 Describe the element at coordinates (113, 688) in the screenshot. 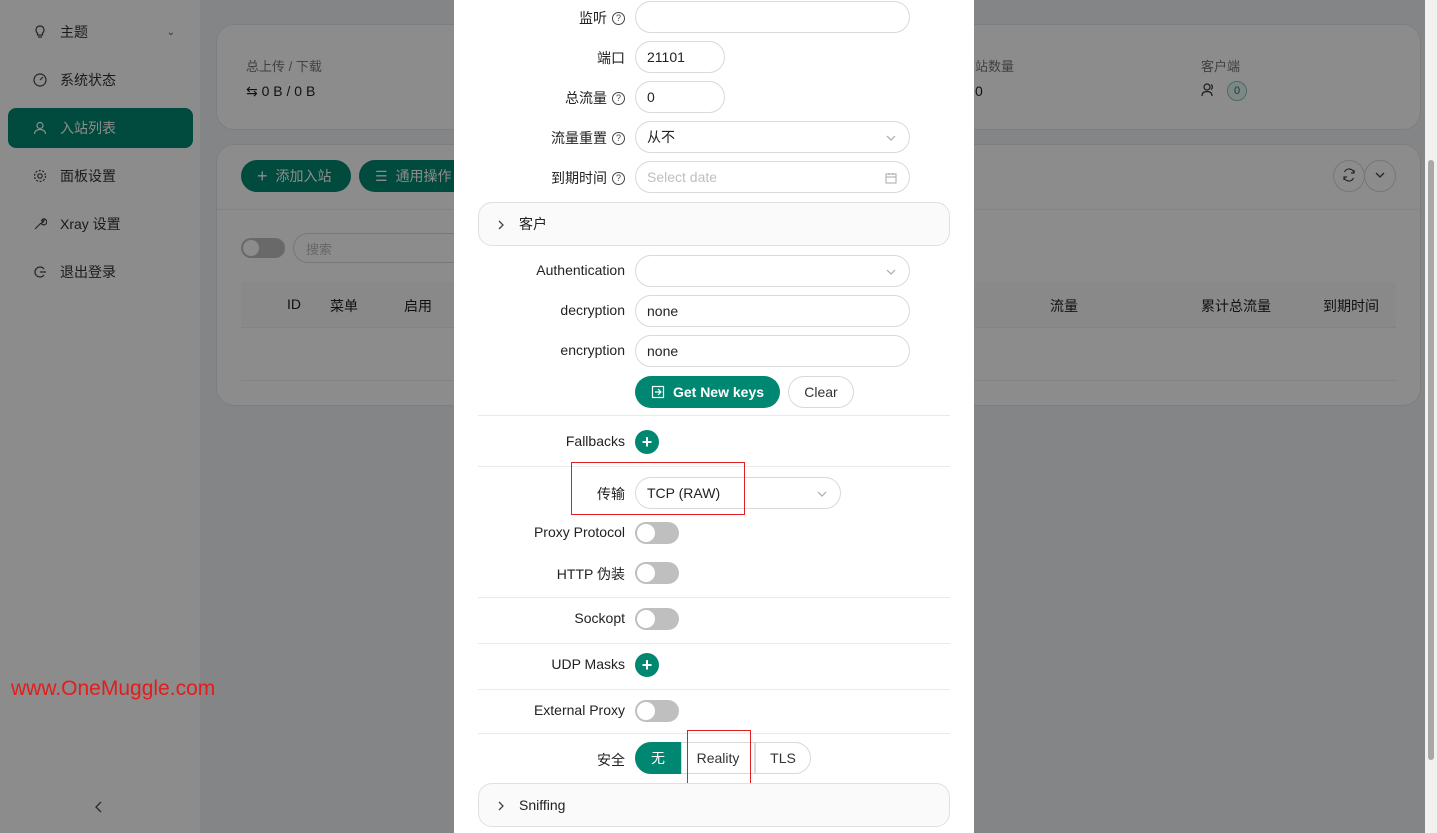

I see `watermark-text: www.OneMuggle.com` at that location.